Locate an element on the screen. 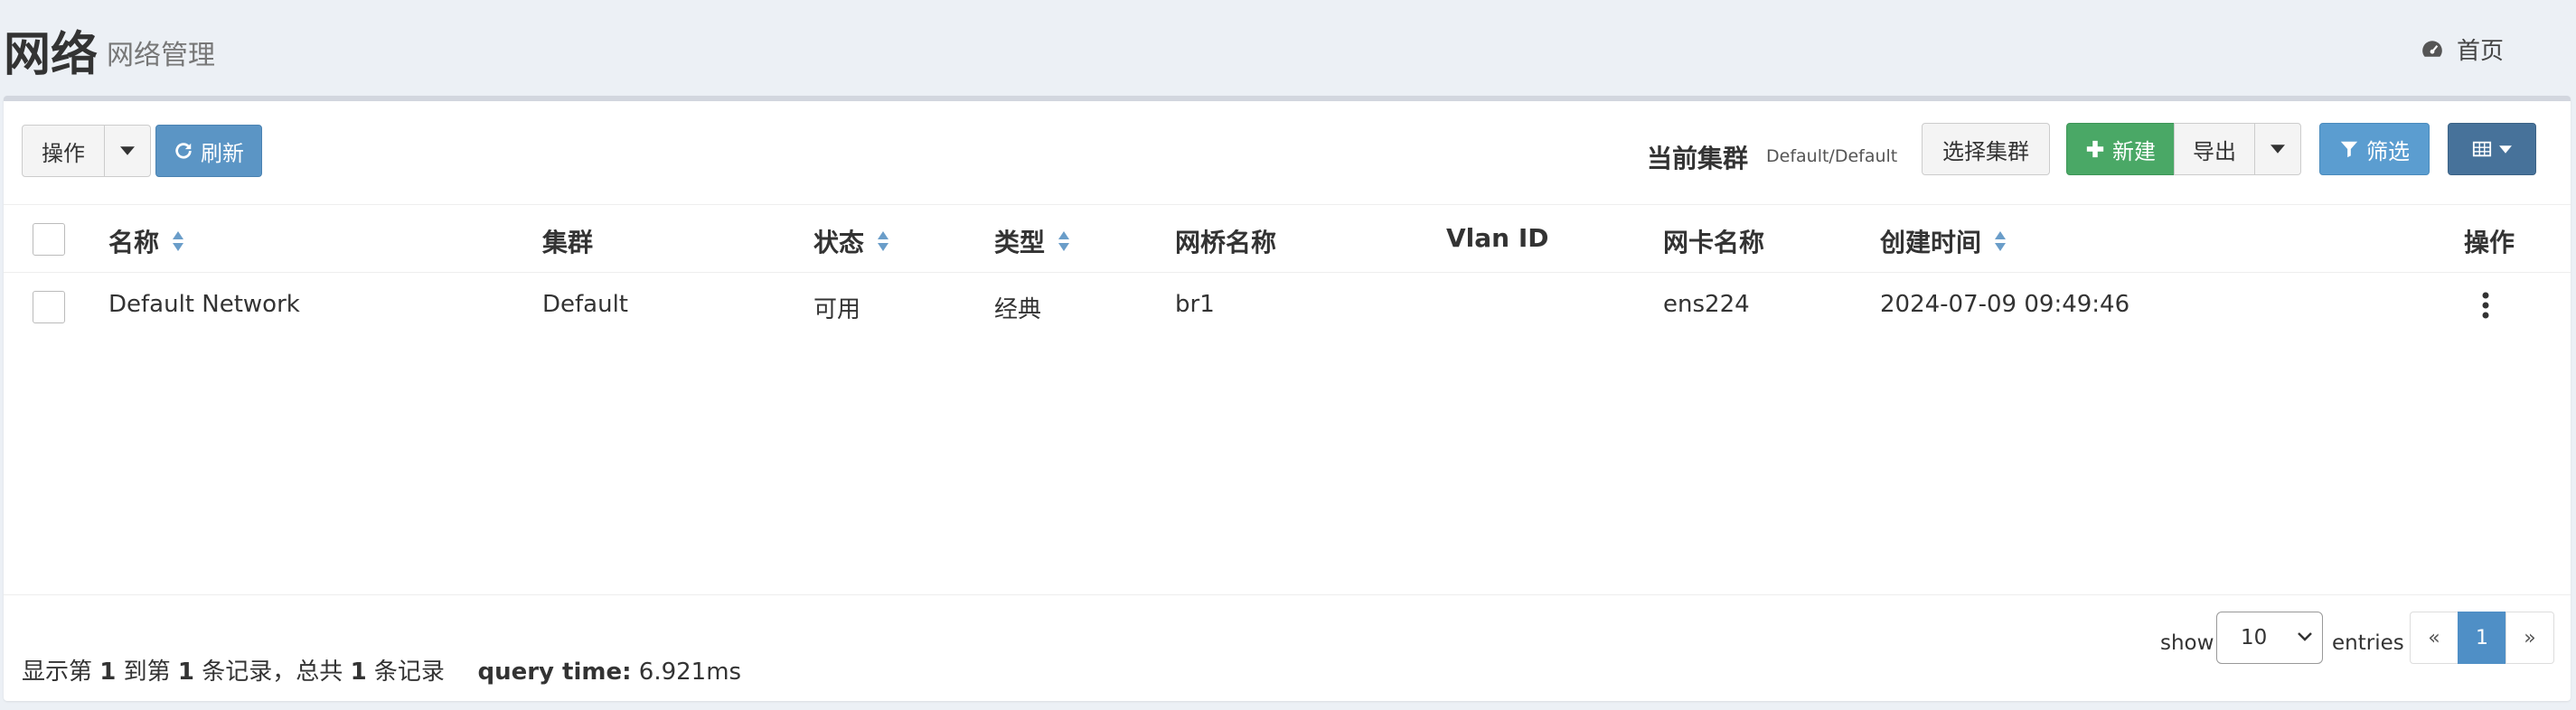 The image size is (2576, 710). prev-page-button: « is located at coordinates (2434, 638).